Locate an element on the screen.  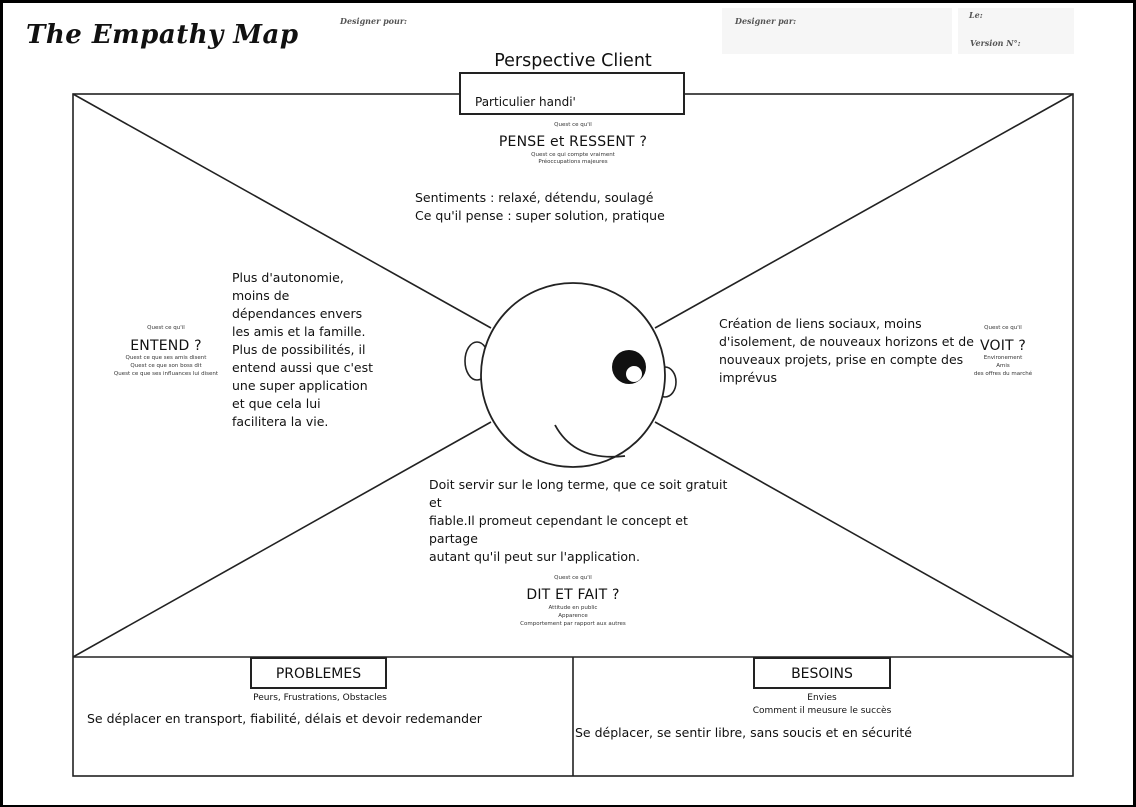
hear-line: facilitera la vie. is located at coordinates (280, 421).